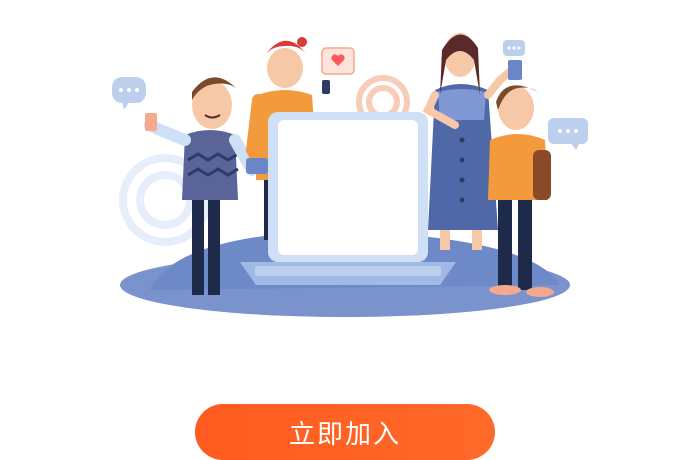 Image resolution: width=687 pixels, height=460 pixels. I want to click on chat-bubble-icon-left, so click(129, 93).